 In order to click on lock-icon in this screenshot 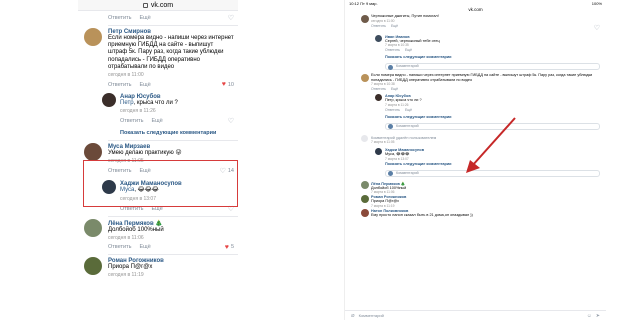, I will do `click(145, 5)`.